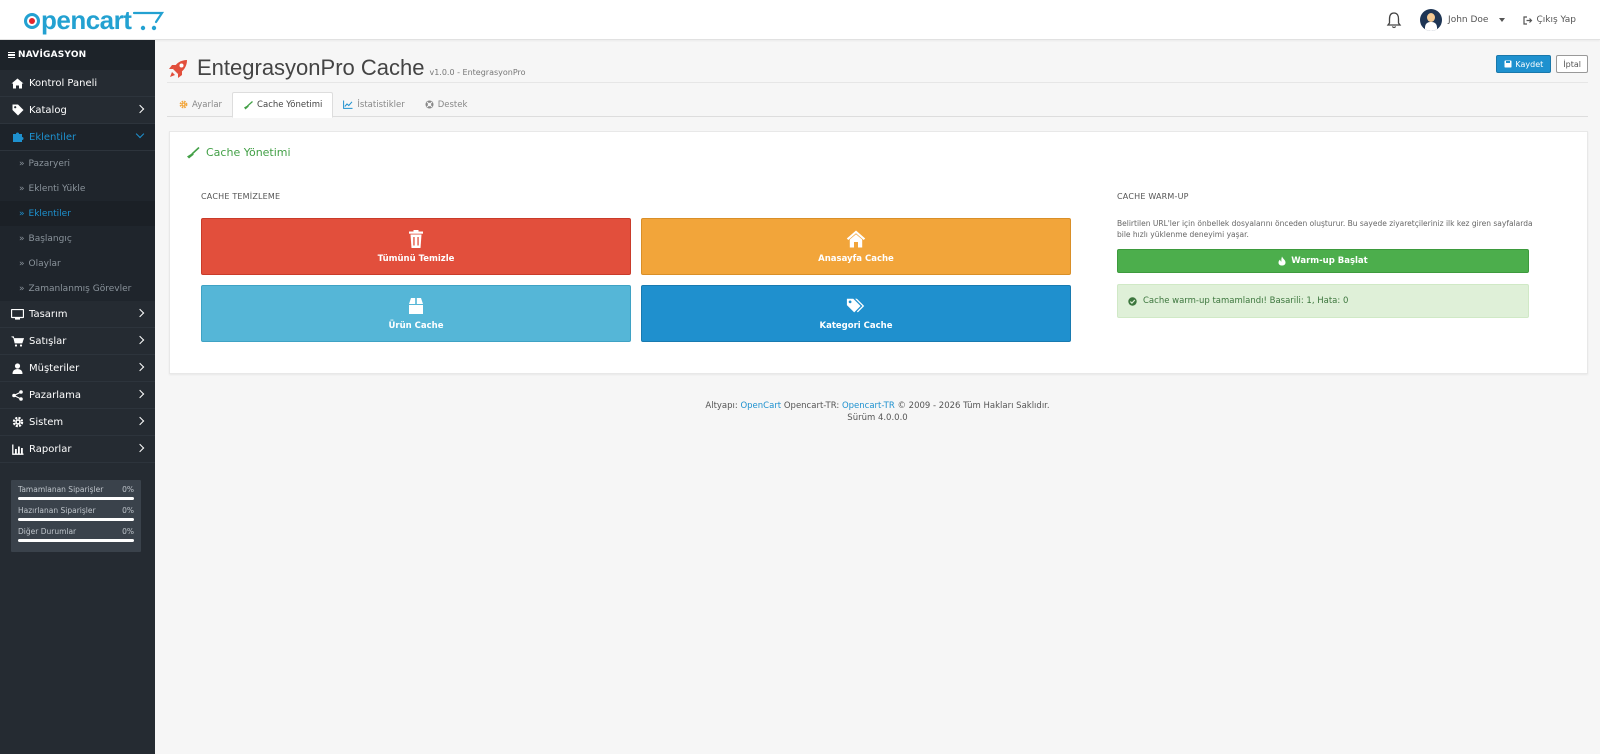 The height and width of the screenshot is (754, 1600). Describe the element at coordinates (77, 449) in the screenshot. I see `sidebar-item-reports: Raporlar` at that location.